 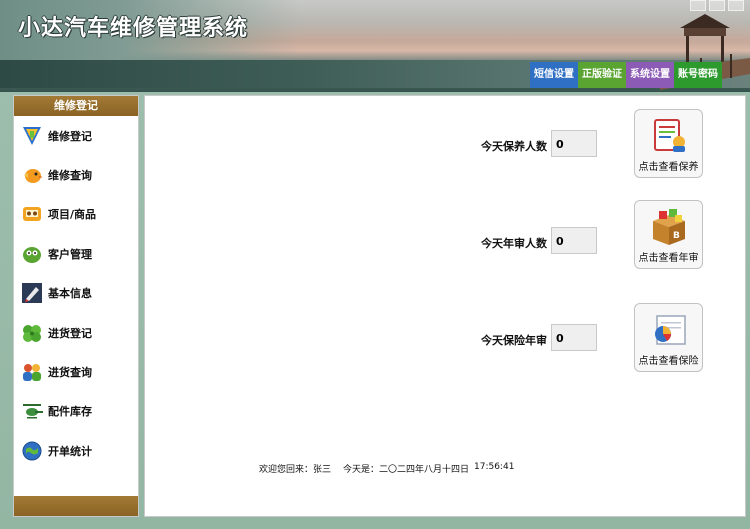 What do you see at coordinates (70, 333) in the screenshot?
I see `sidebar-item-label: 进货登记` at bounding box center [70, 333].